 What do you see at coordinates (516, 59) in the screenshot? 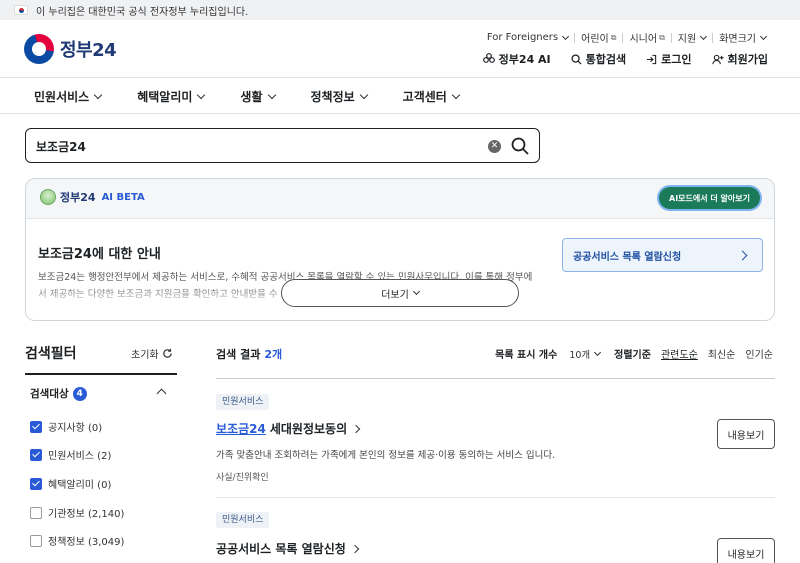
I see `gov24-ai-button: 정부24 AI` at bounding box center [516, 59].